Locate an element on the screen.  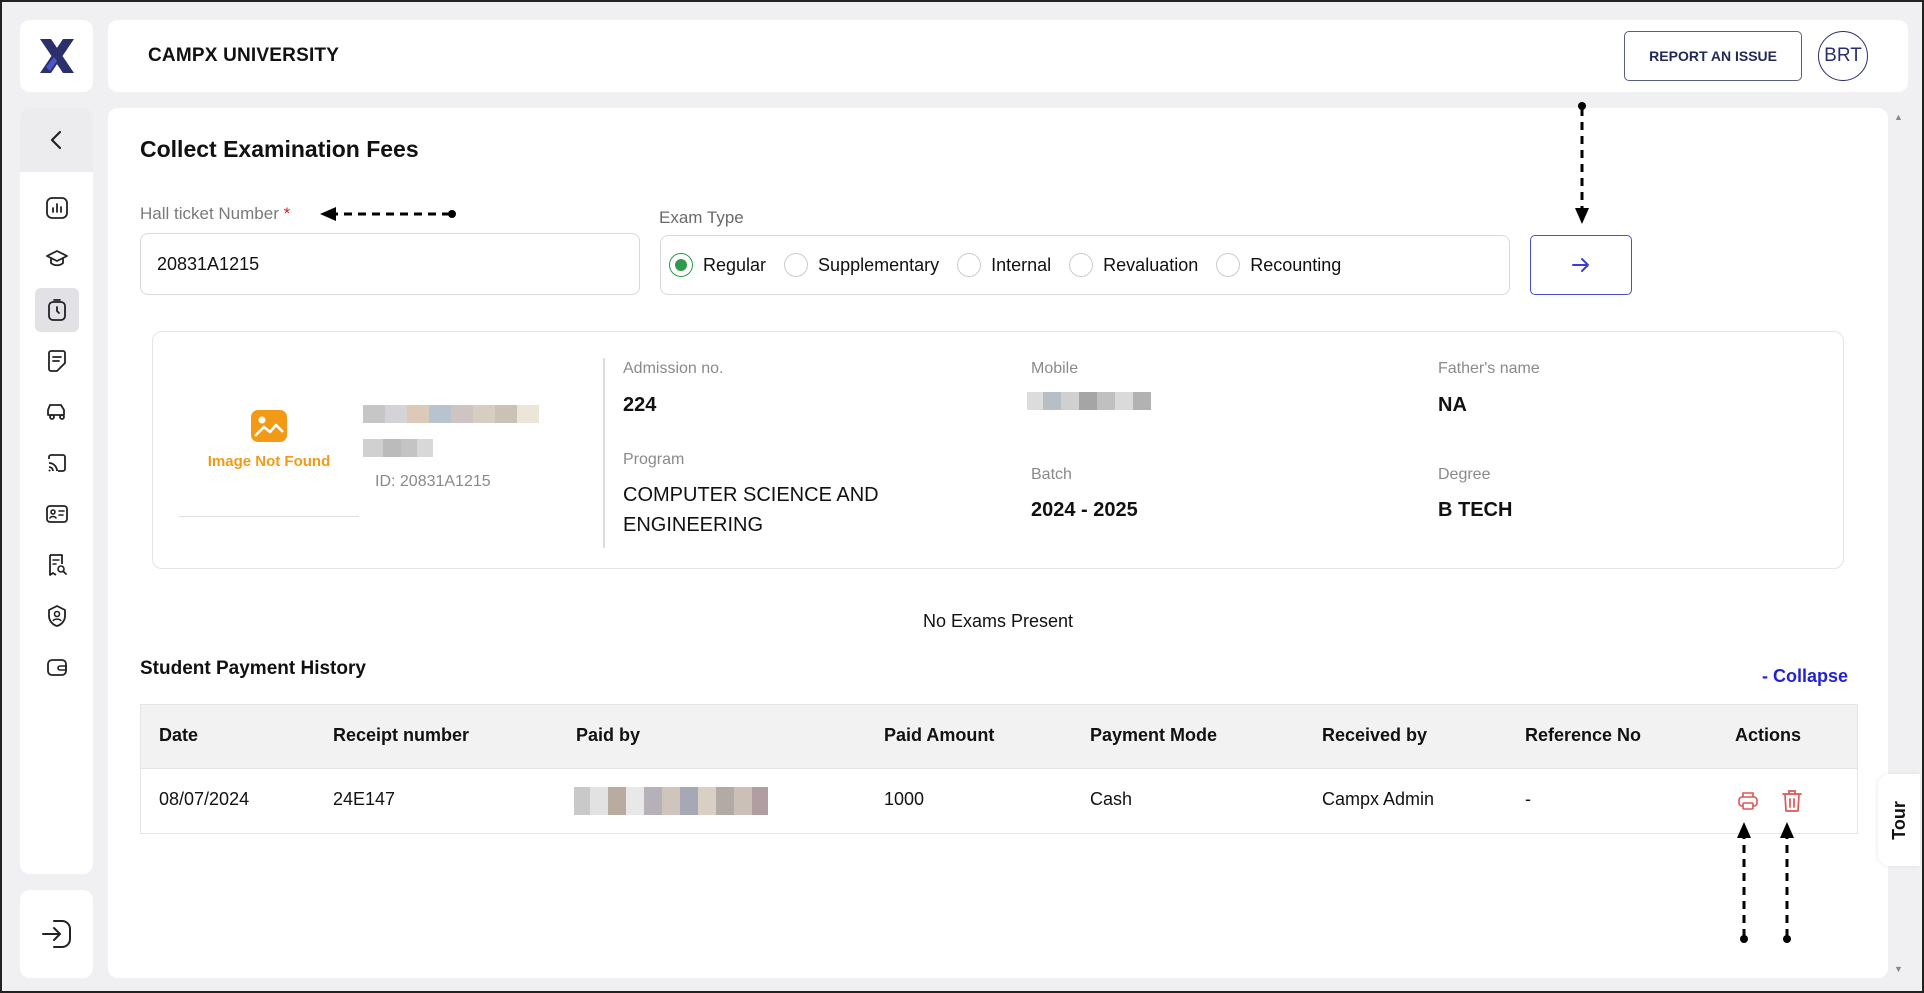
campx-logo-icon is located at coordinates (56, 56).